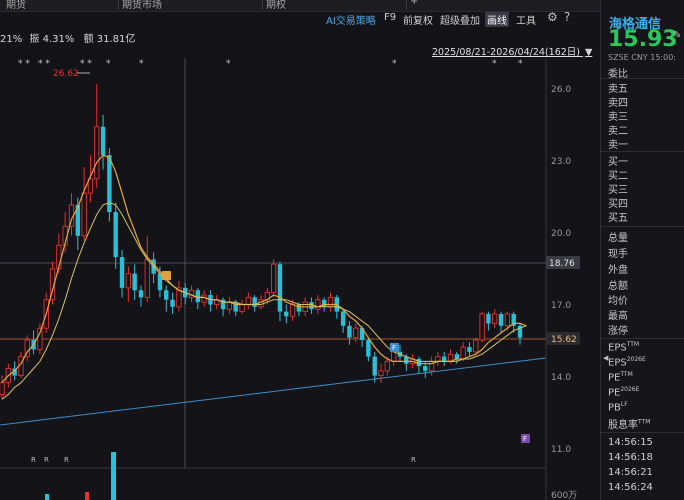 This screenshot has width=684, height=500. Describe the element at coordinates (512, 51) in the screenshot. I see `date-range-selector: 2025/08/21-2026/04/24(162日) ▼` at that location.